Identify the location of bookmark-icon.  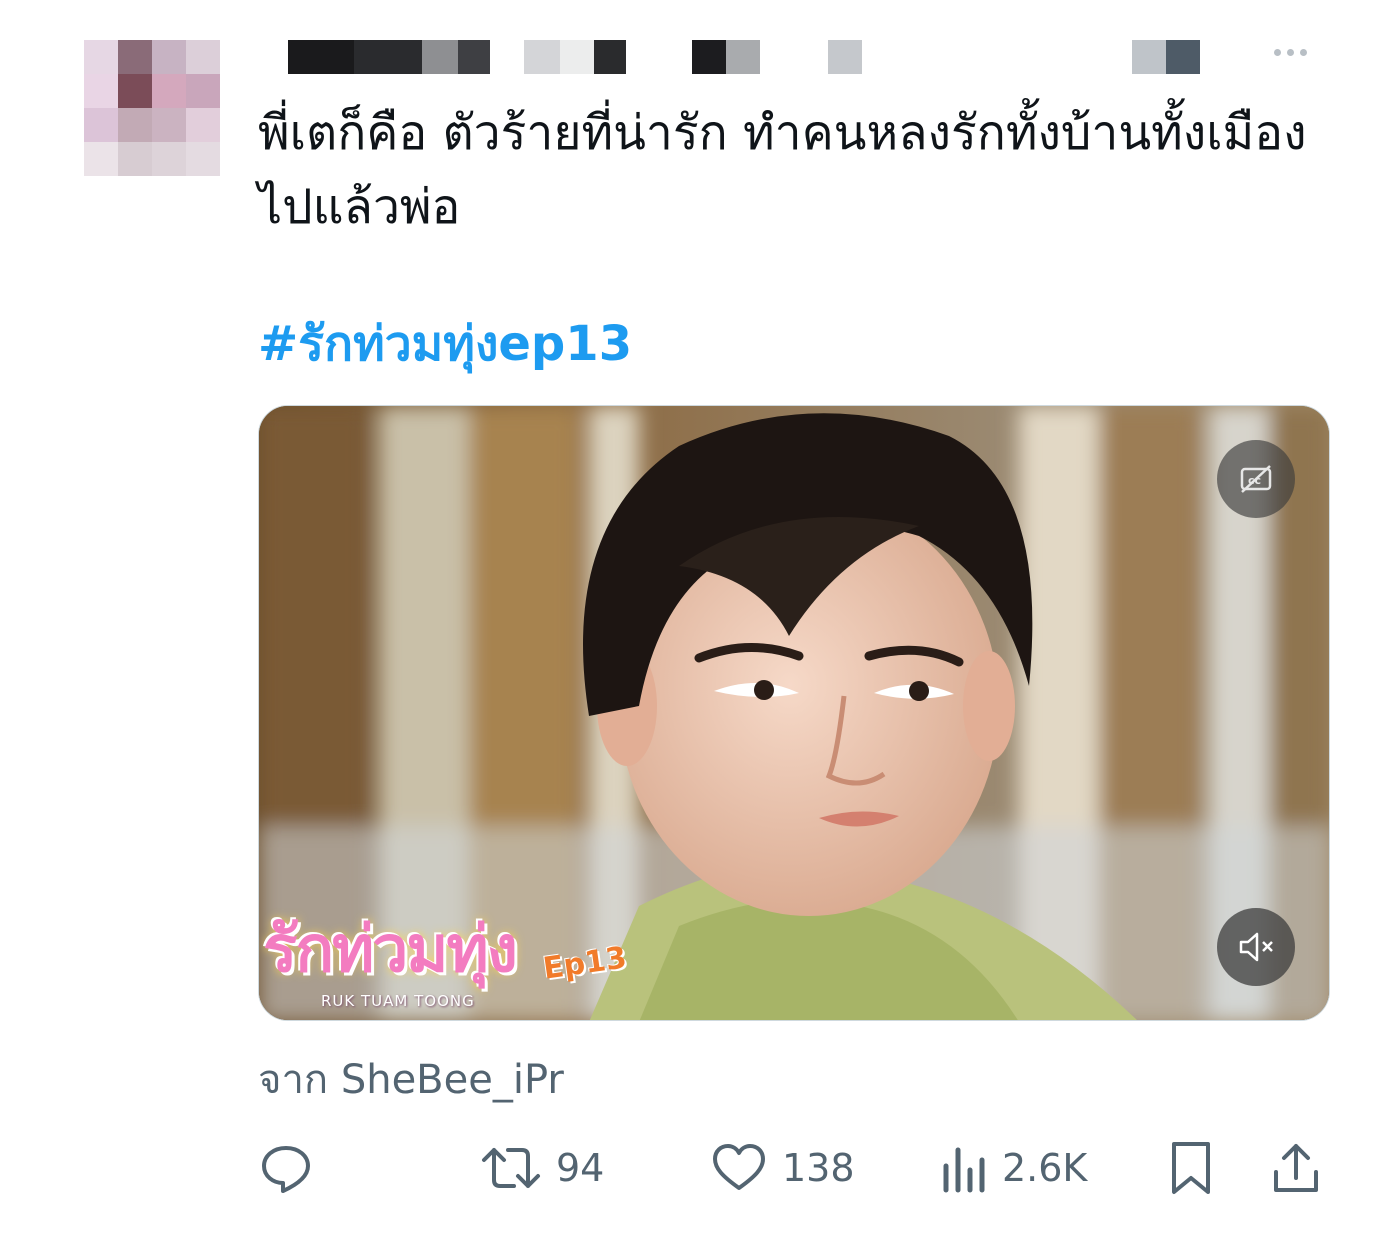
(1191, 1168).